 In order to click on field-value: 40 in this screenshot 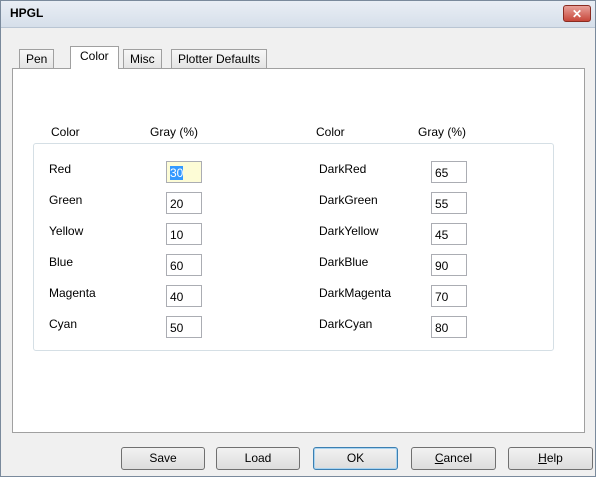, I will do `click(177, 297)`.